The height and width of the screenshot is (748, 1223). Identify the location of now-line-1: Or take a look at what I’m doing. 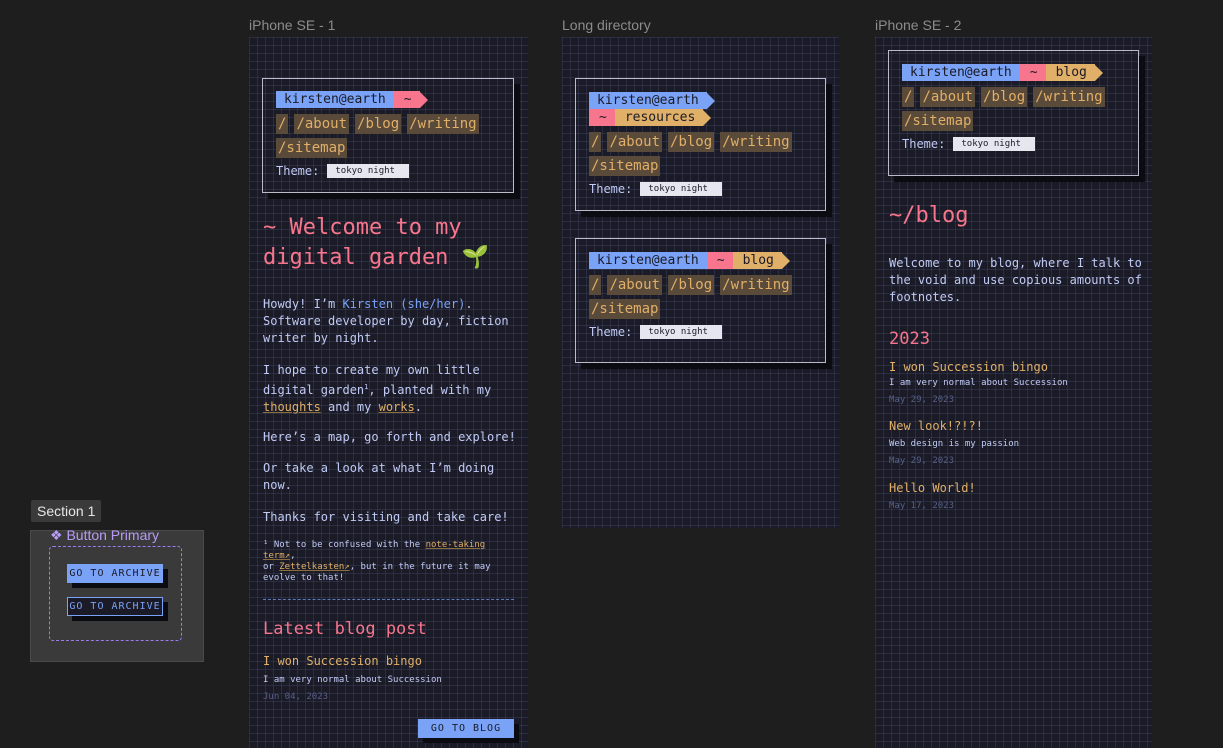
(379, 468).